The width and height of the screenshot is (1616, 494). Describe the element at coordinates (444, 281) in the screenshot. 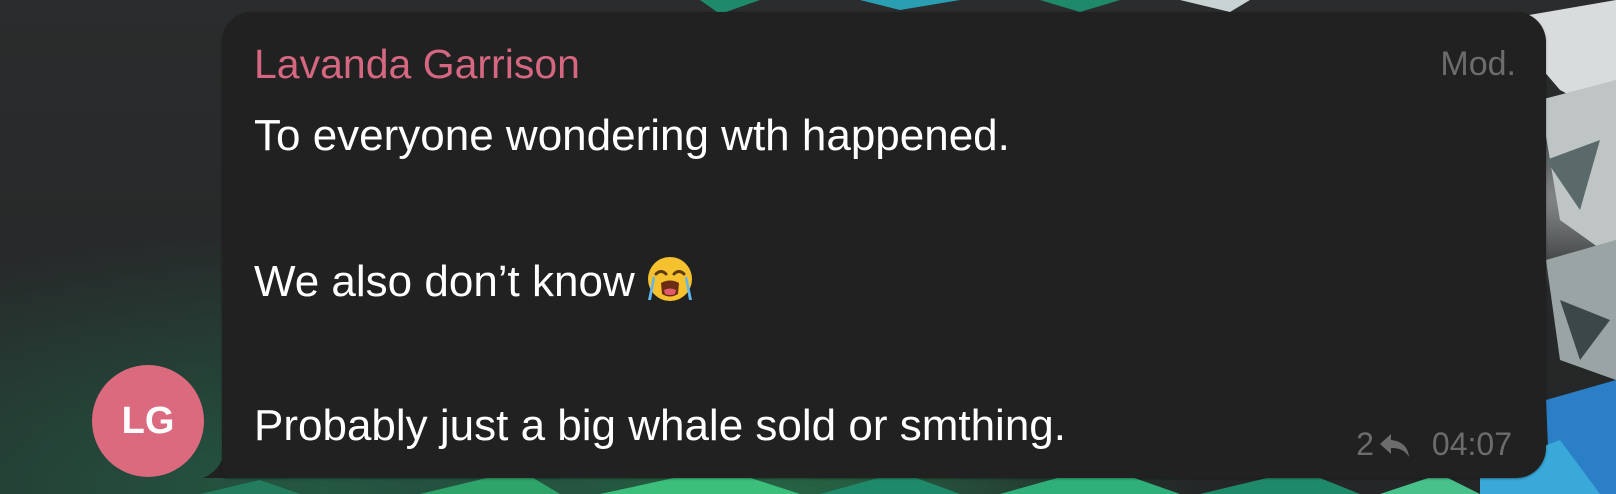

I see `message-text-line-2-text: We also don’t know` at that location.